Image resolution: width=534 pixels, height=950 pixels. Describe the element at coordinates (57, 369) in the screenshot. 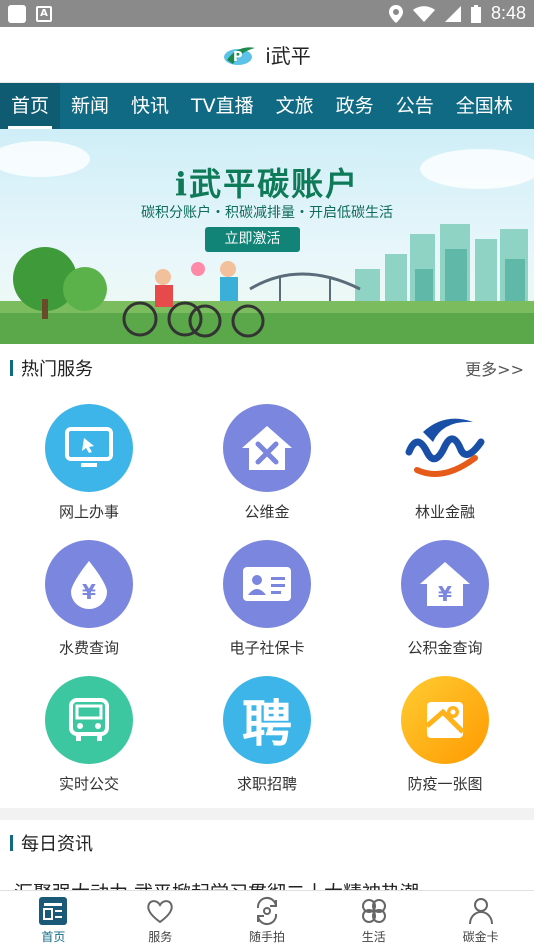

I see `section-title: 热门服务` at that location.